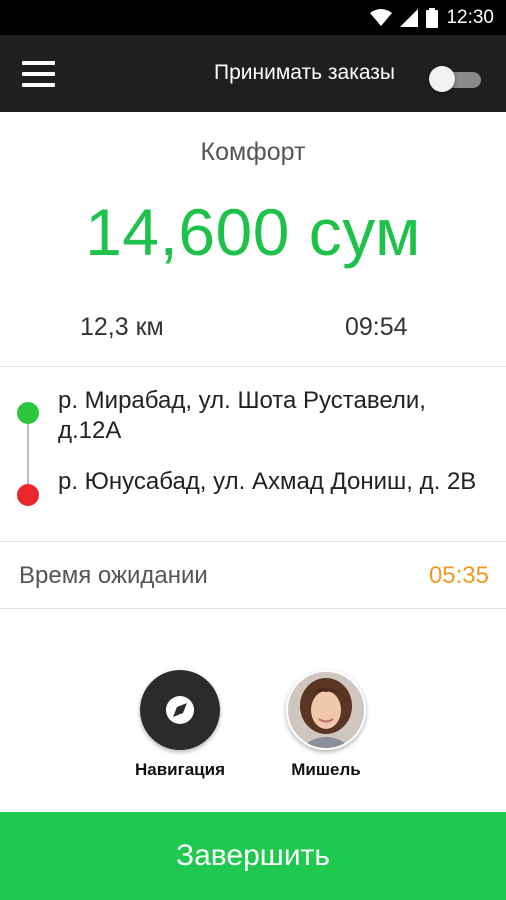  What do you see at coordinates (113, 575) in the screenshot?
I see `waiting-label: Время ожидании` at bounding box center [113, 575].